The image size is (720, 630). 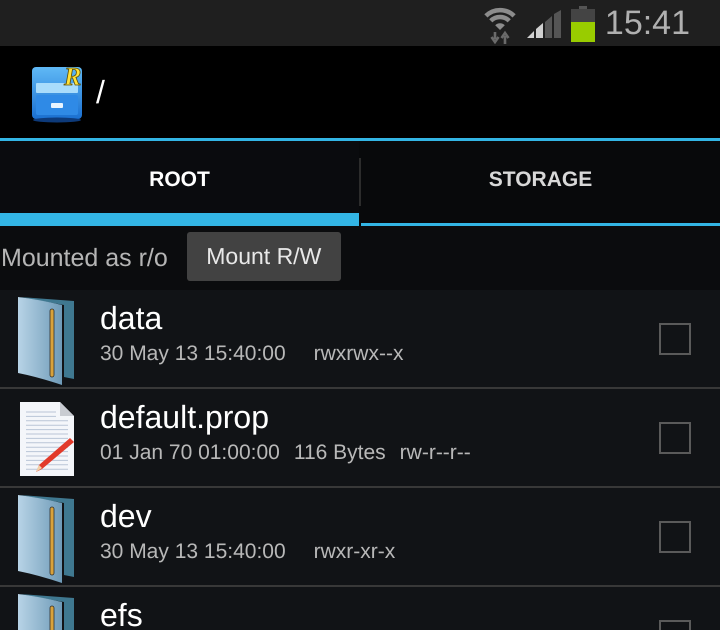 What do you see at coordinates (435, 453) in the screenshot?
I see `file-permissions: rw-r--r--` at bounding box center [435, 453].